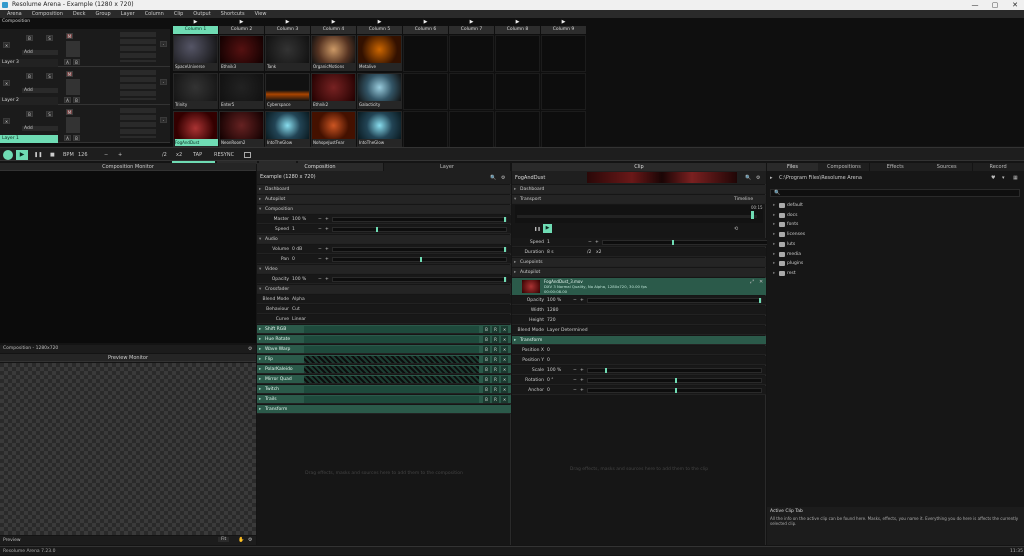 The height and width of the screenshot is (556, 1024). Describe the element at coordinates (419, 249) in the screenshot. I see `param-volume-slider` at that location.